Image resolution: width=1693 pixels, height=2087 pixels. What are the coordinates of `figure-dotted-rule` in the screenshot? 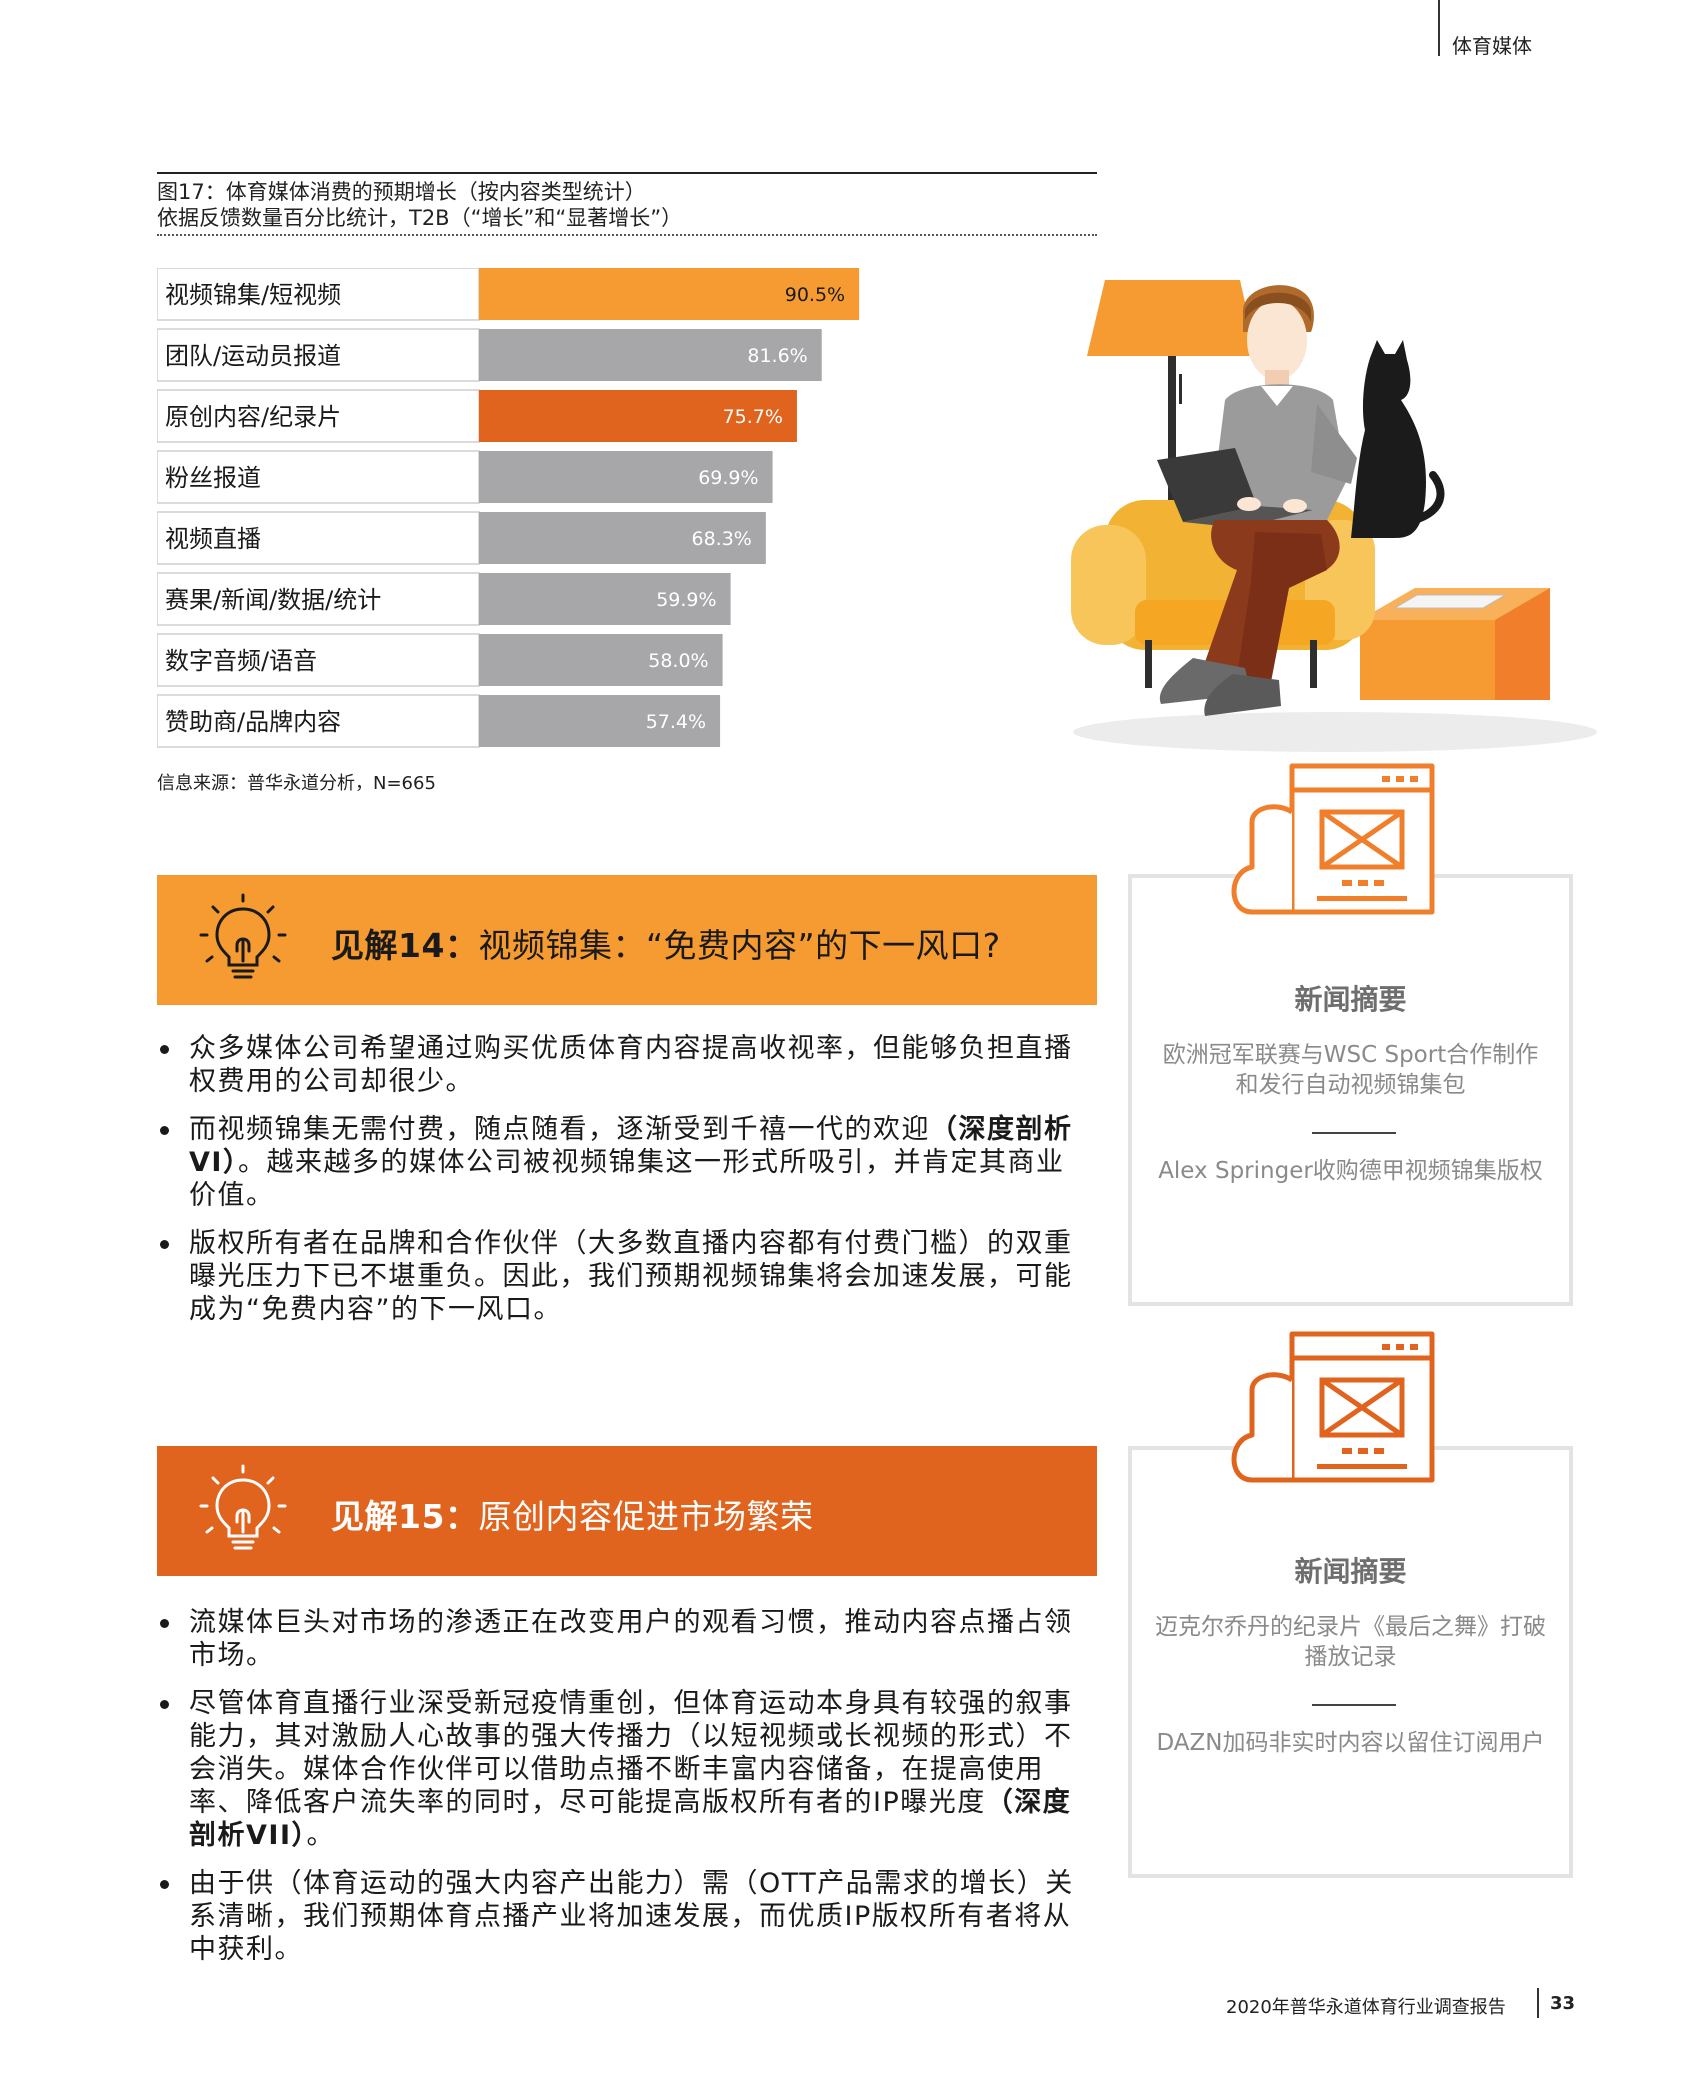 It's located at (627, 235).